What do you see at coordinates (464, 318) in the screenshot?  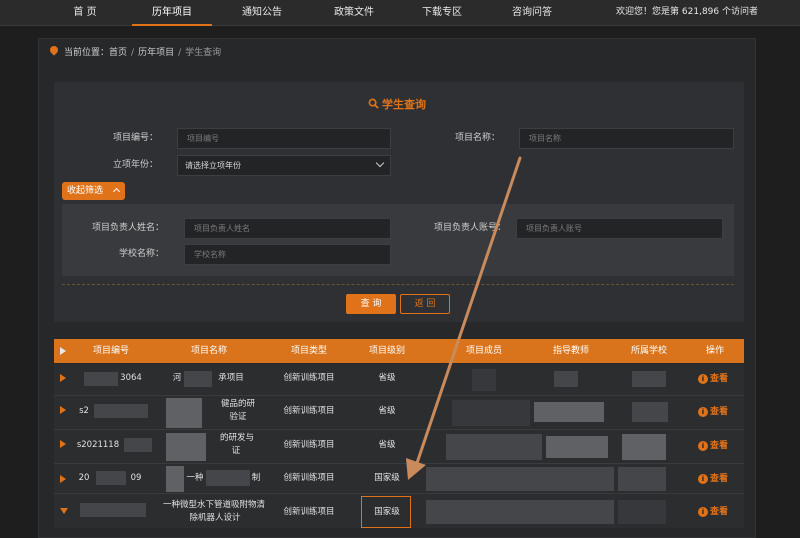 I see `annotation-arrow-icon` at bounding box center [464, 318].